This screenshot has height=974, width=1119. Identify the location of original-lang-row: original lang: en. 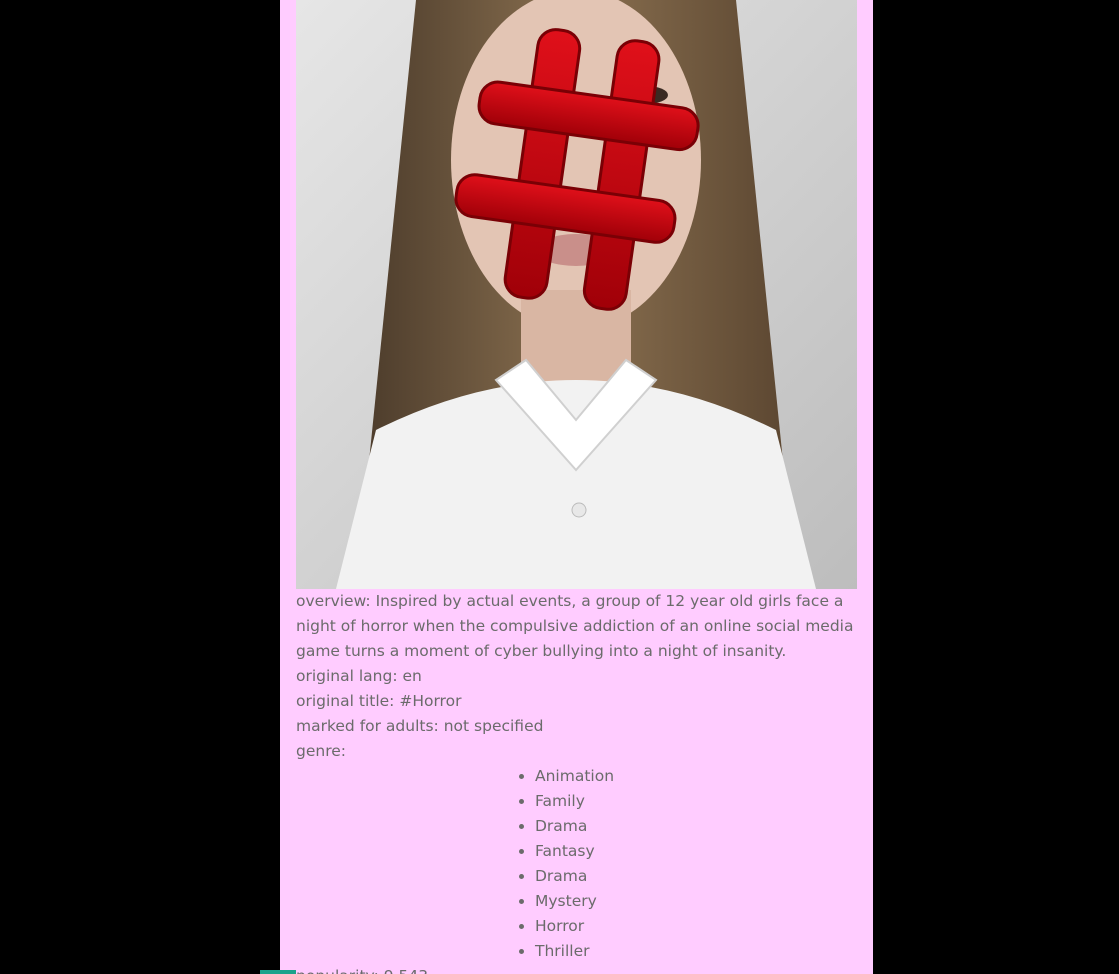
(578, 676).